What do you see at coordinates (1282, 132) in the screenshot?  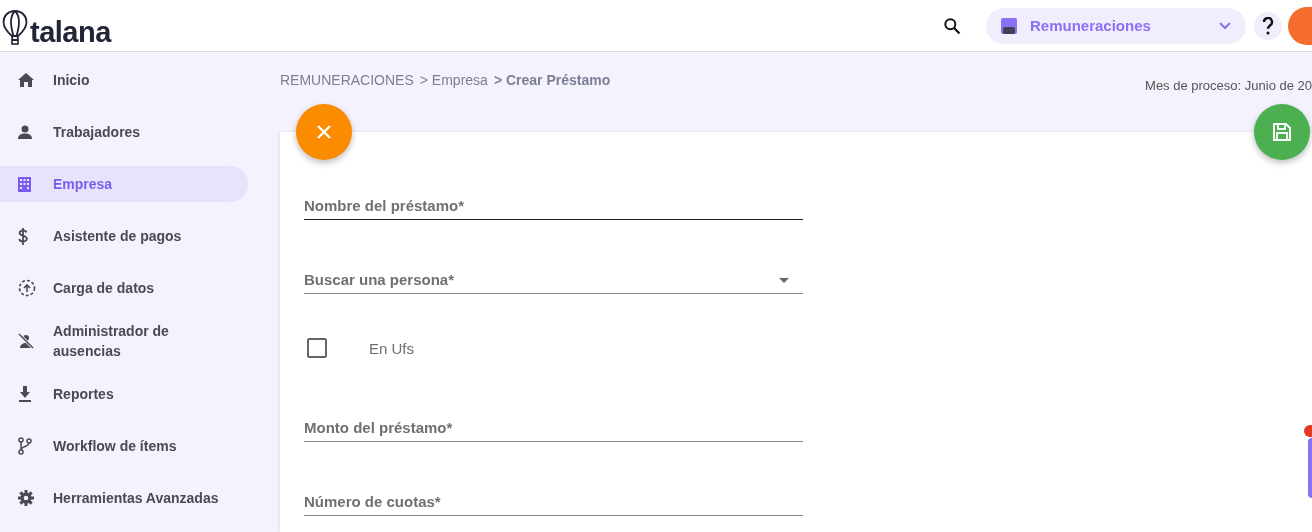 I see `save-button` at bounding box center [1282, 132].